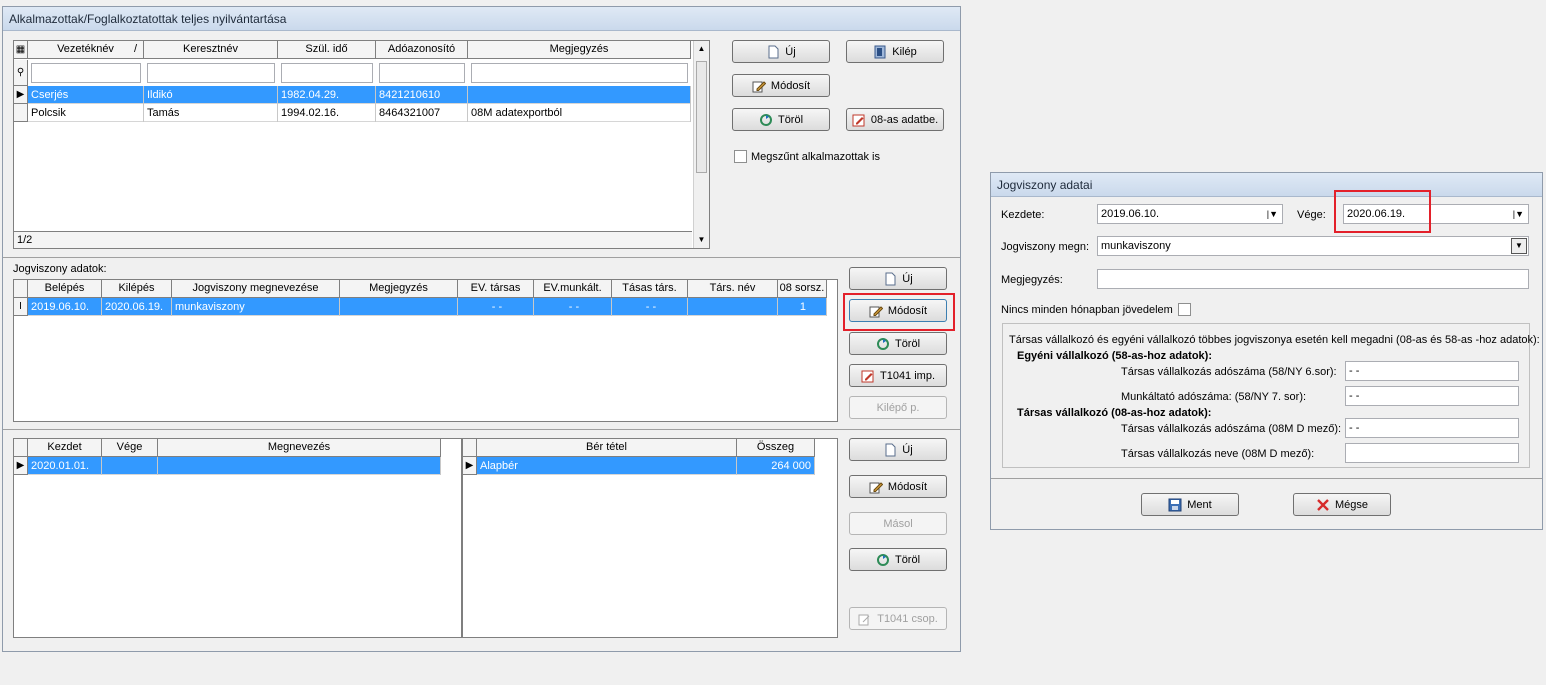  What do you see at coordinates (1432, 396) in the screenshot?
I see `ev-employer-field: - -` at bounding box center [1432, 396].